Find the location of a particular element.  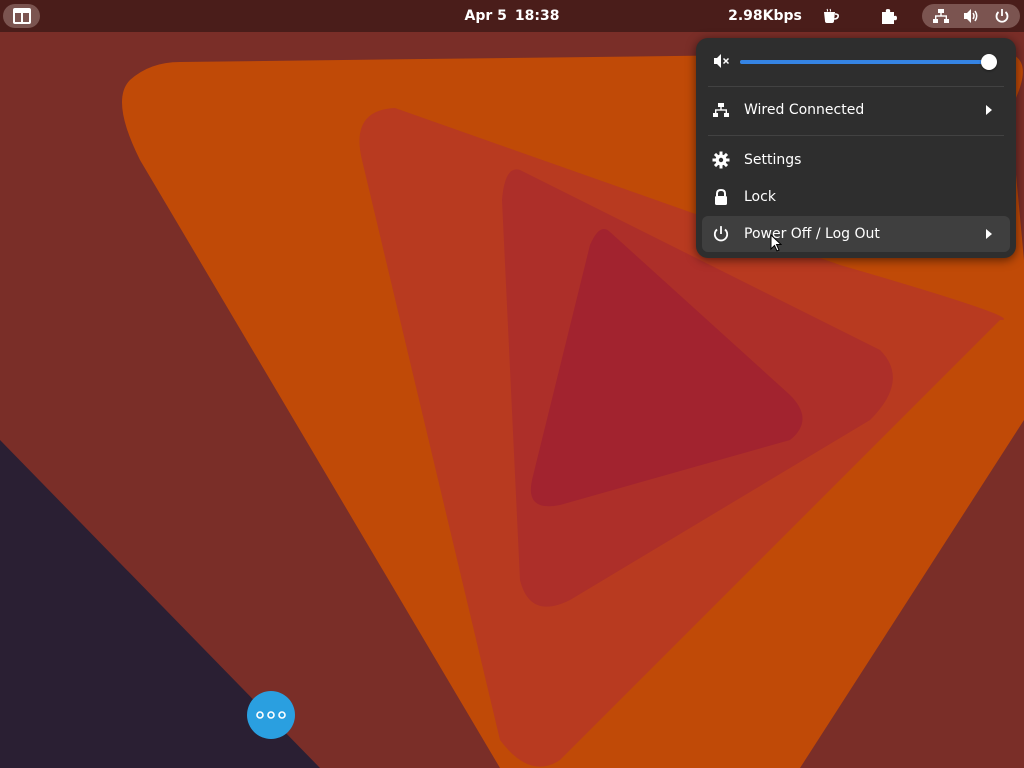

activities-button is located at coordinates (21, 16).